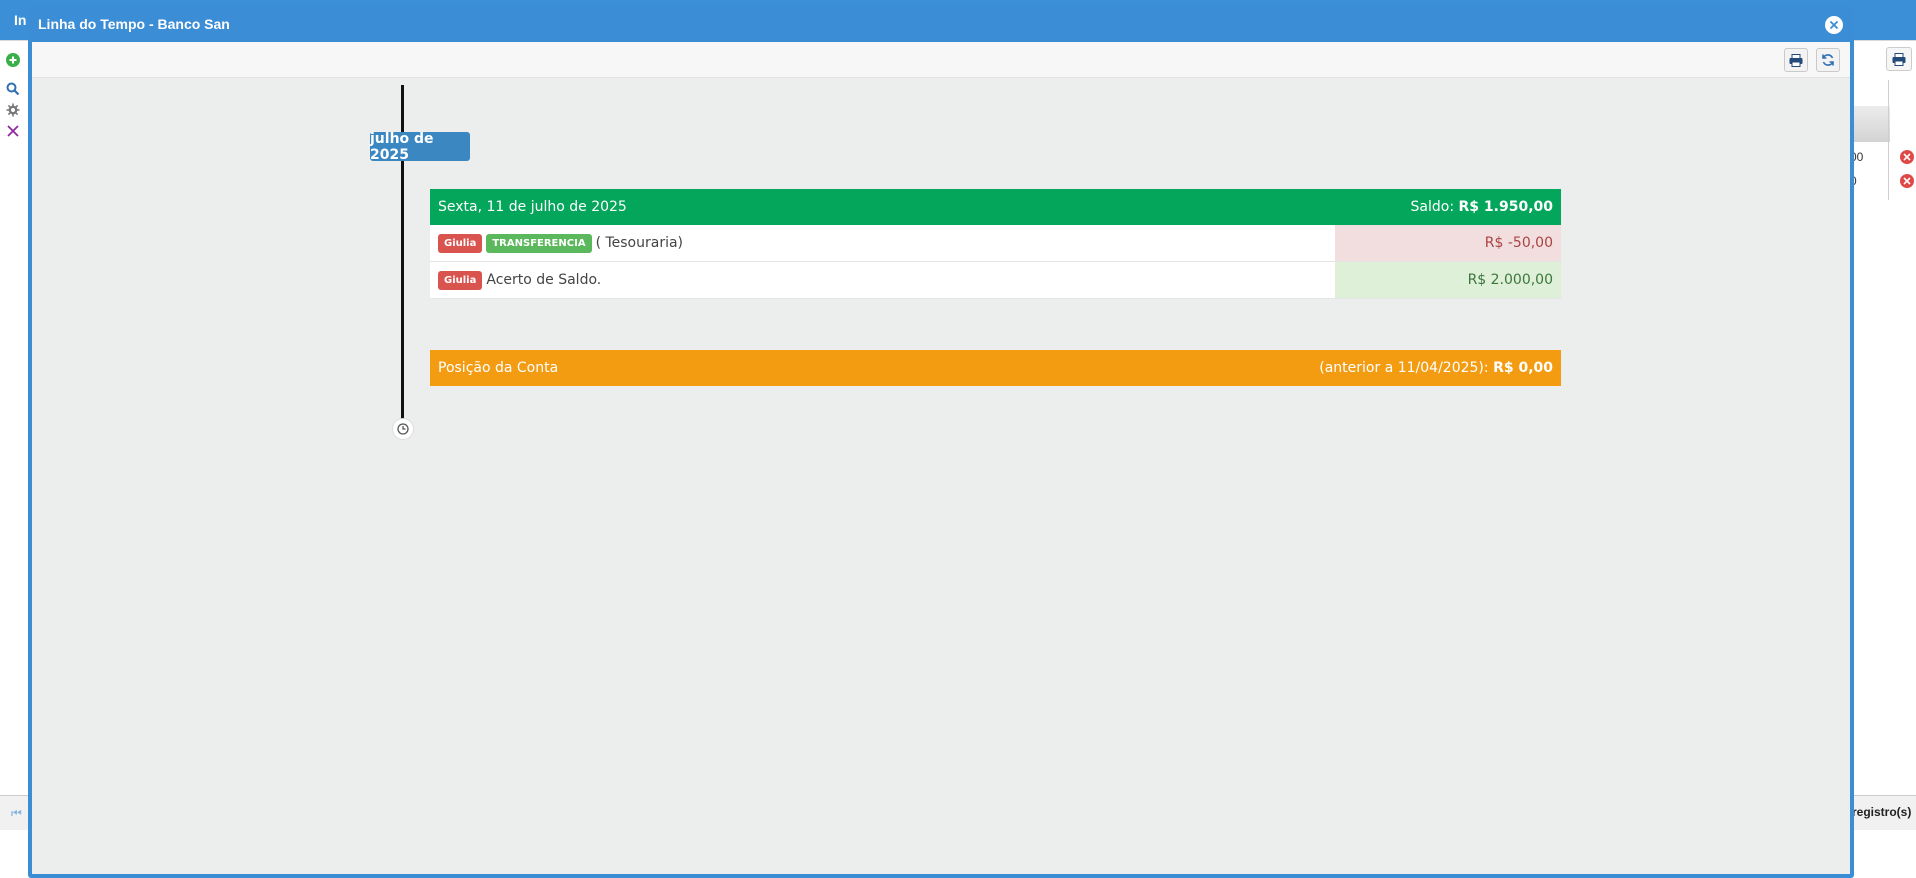 The height and width of the screenshot is (878, 1916). Describe the element at coordinates (20, 20) in the screenshot. I see `app-title: In` at that location.